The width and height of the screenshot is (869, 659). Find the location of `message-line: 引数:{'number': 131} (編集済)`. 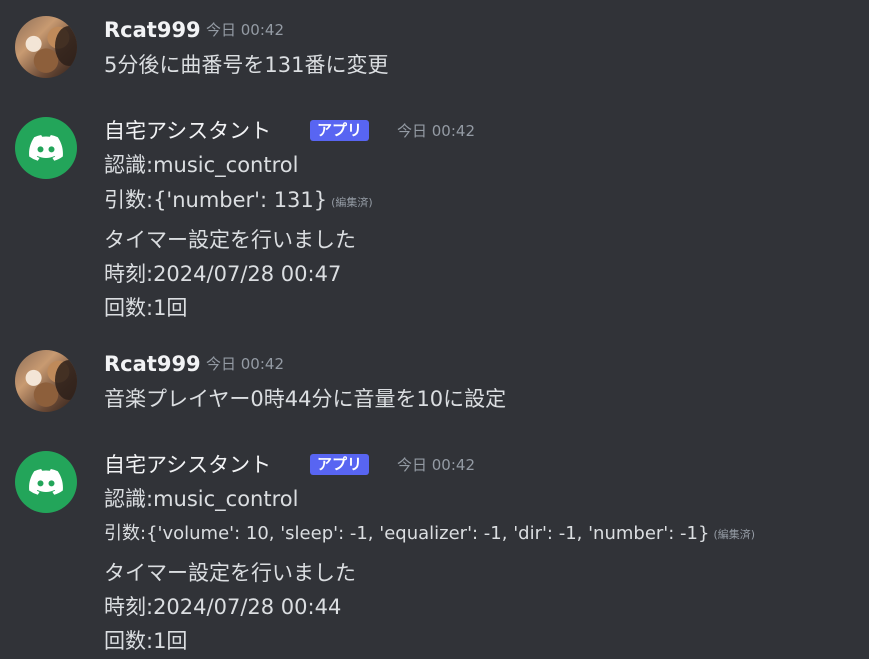

message-line: 引数:{'number': 131} (編集済) is located at coordinates (238, 201).